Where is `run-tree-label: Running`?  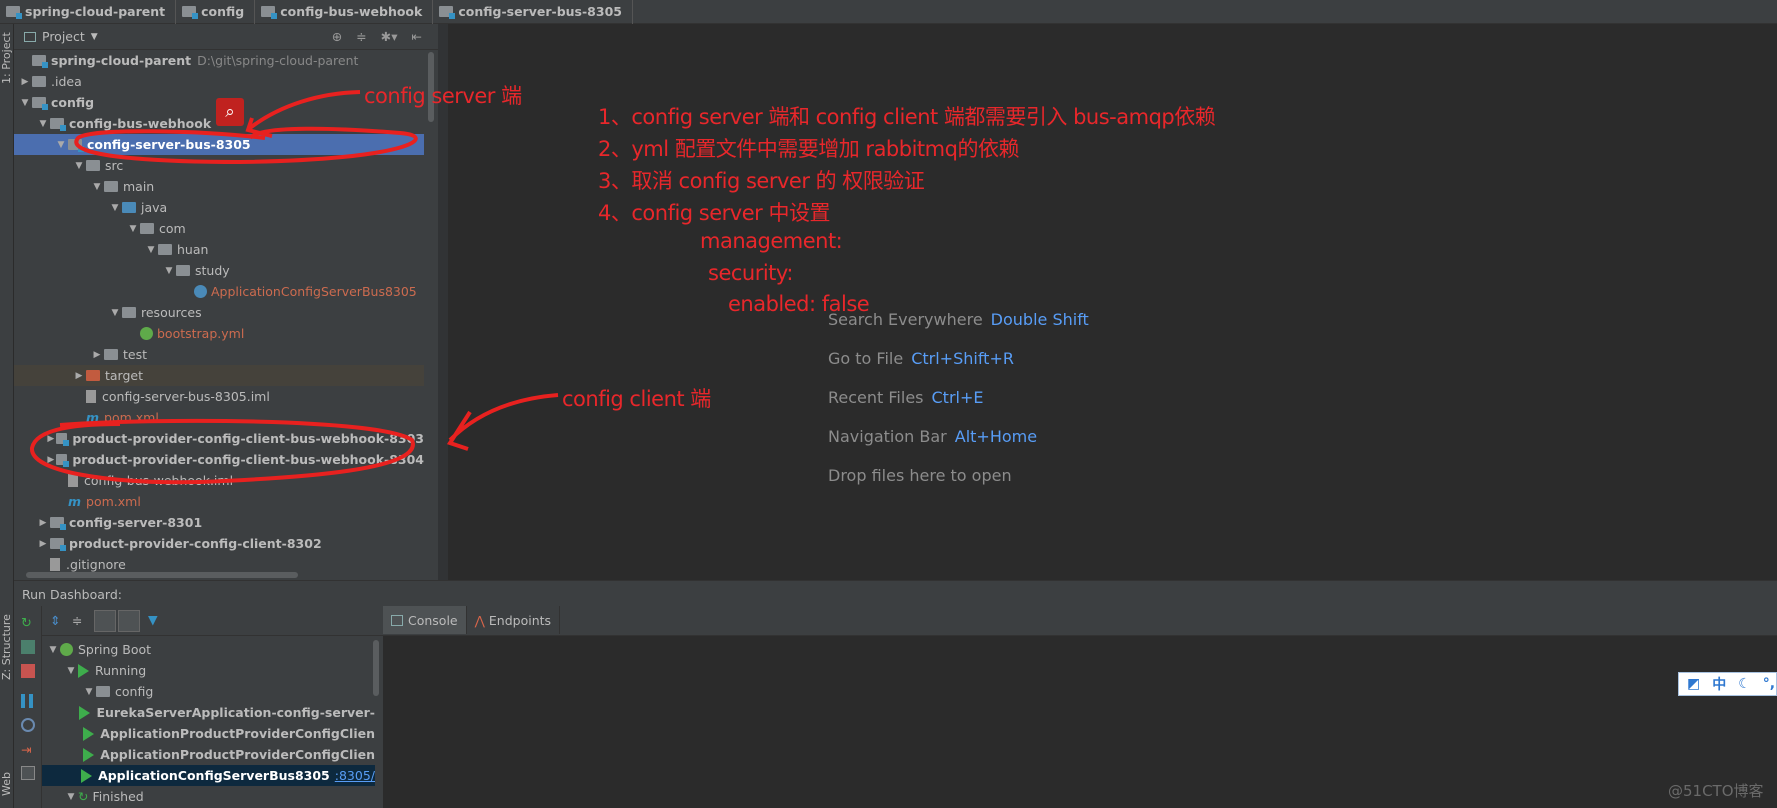
run-tree-label: Running is located at coordinates (121, 670).